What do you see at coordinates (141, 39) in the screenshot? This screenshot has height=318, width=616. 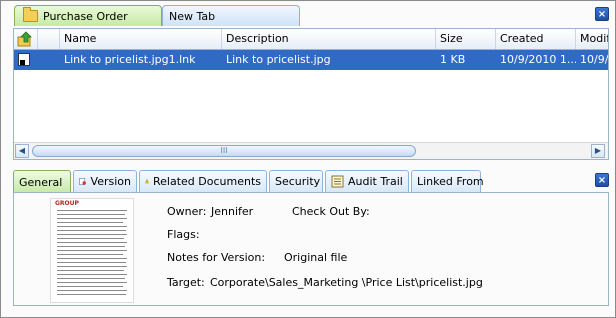 I see `column-header-name: Name` at bounding box center [141, 39].